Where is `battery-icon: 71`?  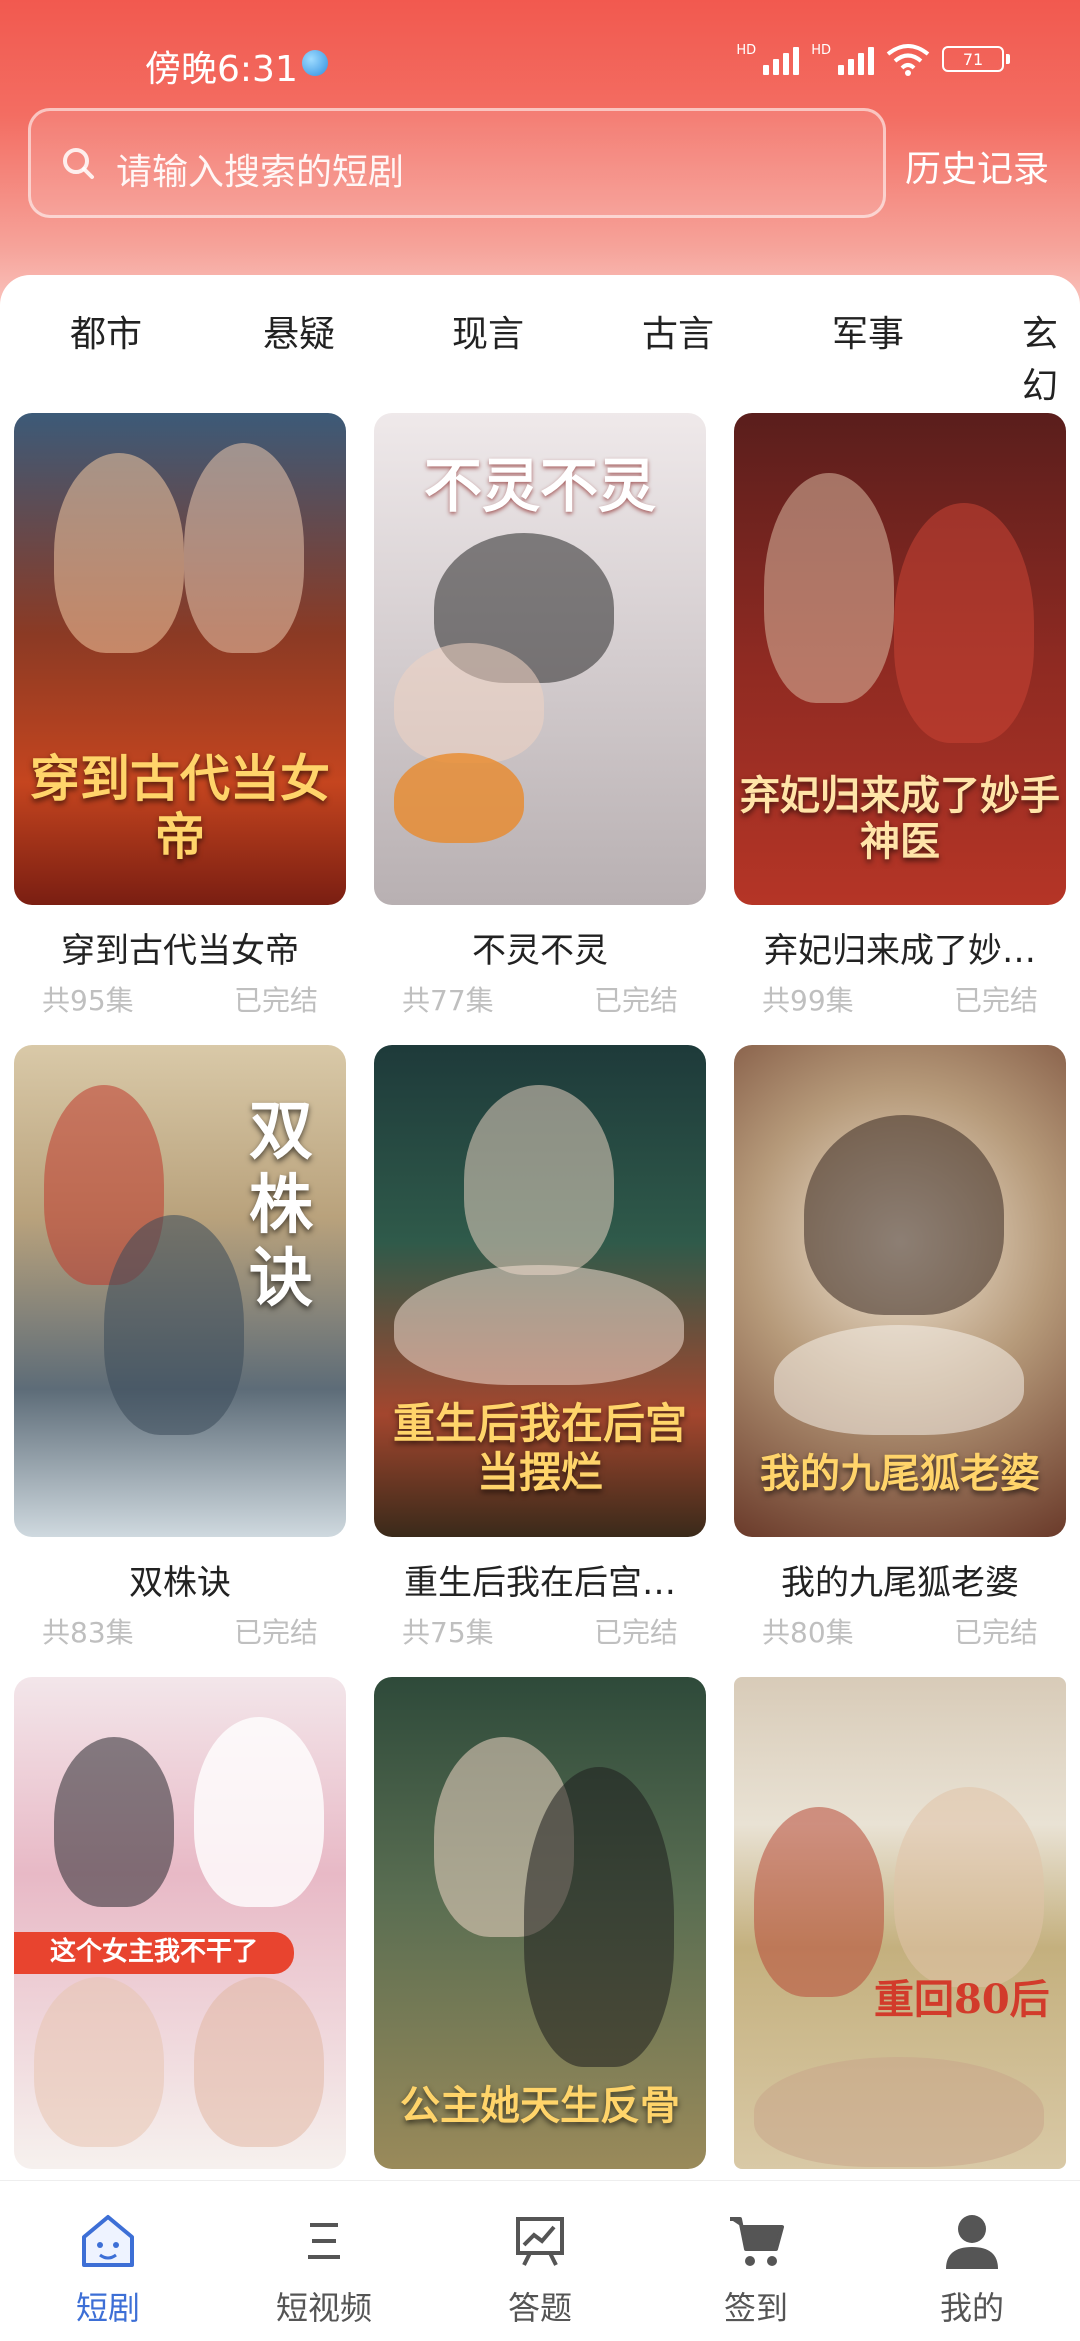 battery-icon: 71 is located at coordinates (976, 59).